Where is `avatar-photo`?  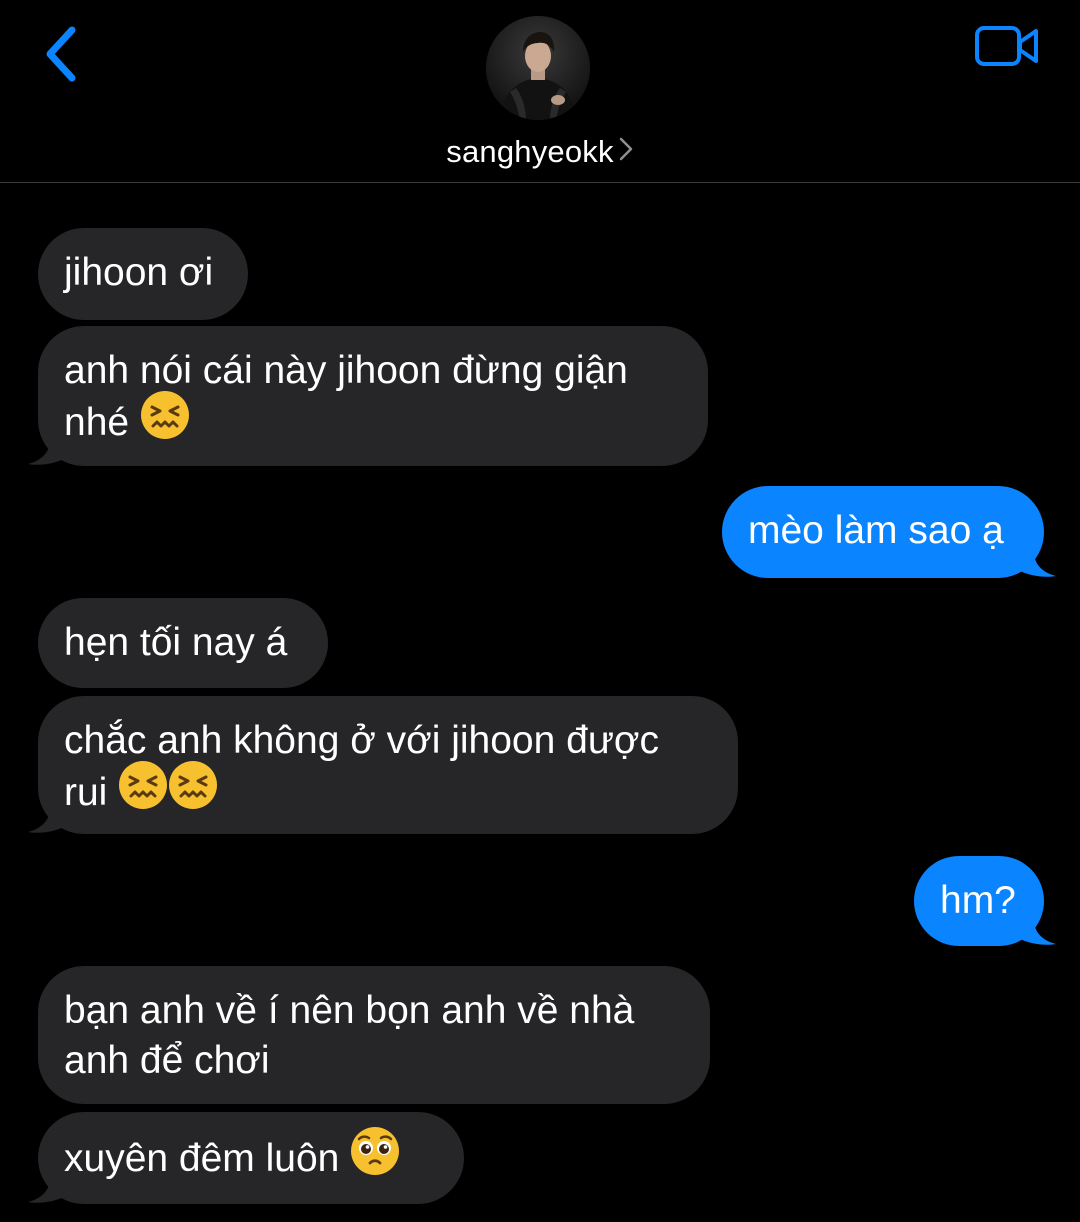 avatar-photo is located at coordinates (538, 68).